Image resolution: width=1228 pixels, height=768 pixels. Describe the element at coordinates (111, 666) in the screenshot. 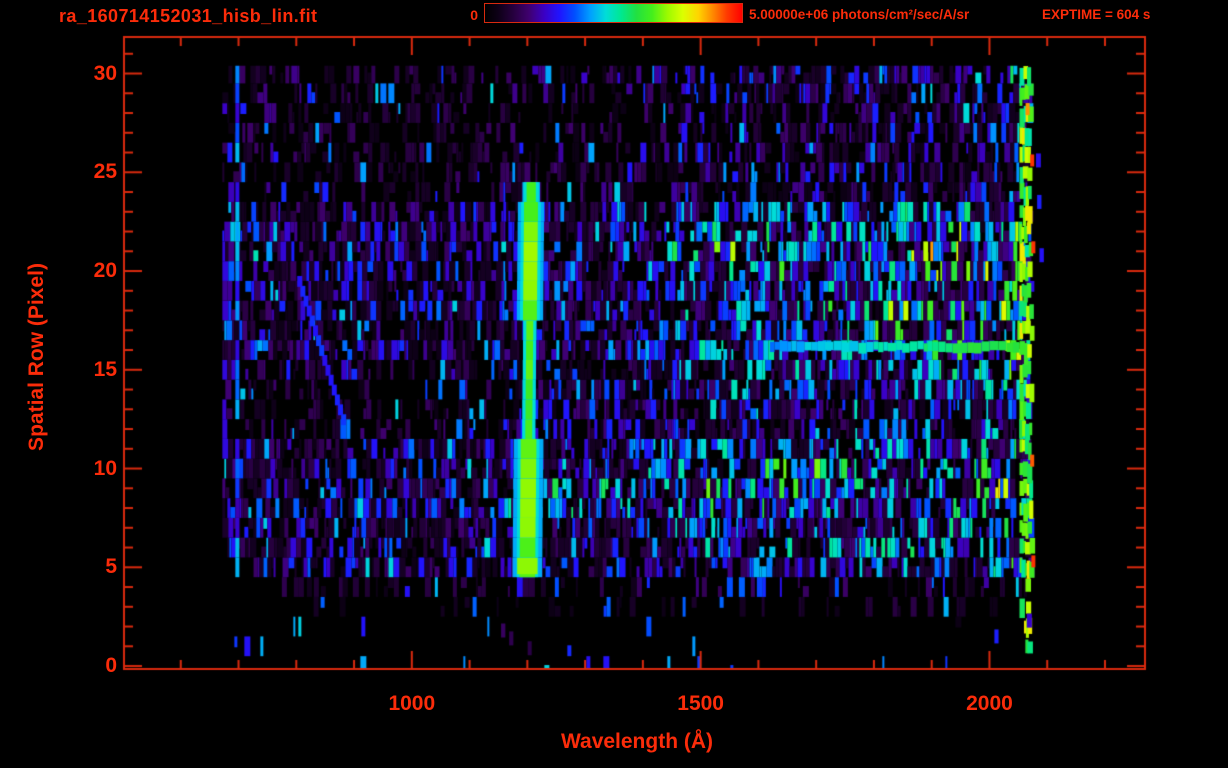

I see `y-tick-label-0: 0` at that location.